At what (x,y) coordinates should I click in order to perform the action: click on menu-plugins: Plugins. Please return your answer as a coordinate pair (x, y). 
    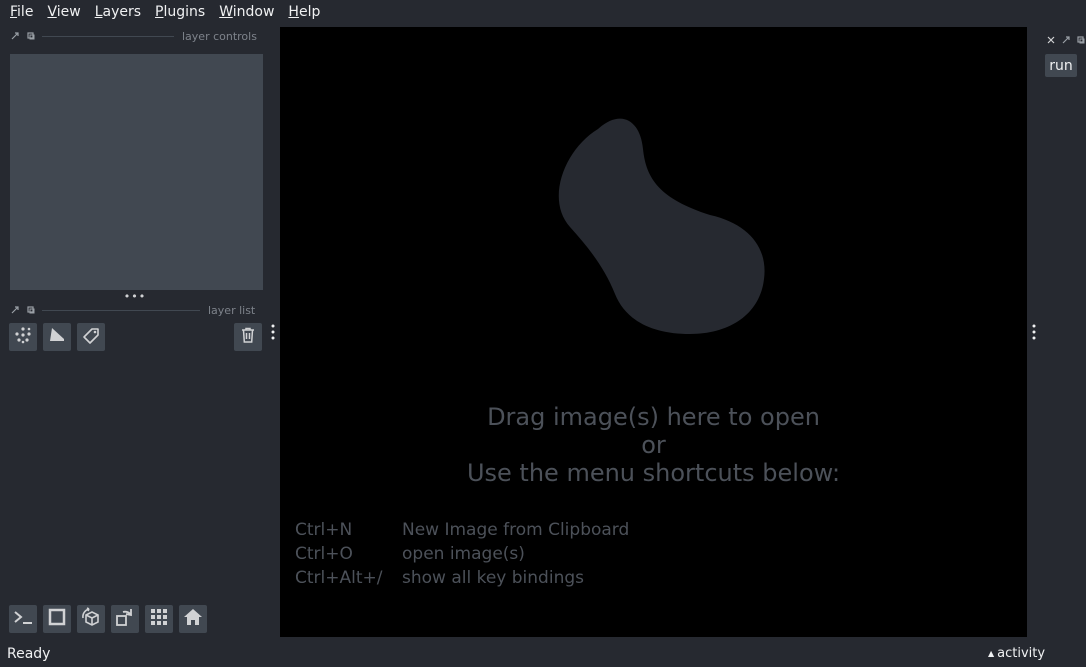
    Looking at the image, I should click on (180, 12).